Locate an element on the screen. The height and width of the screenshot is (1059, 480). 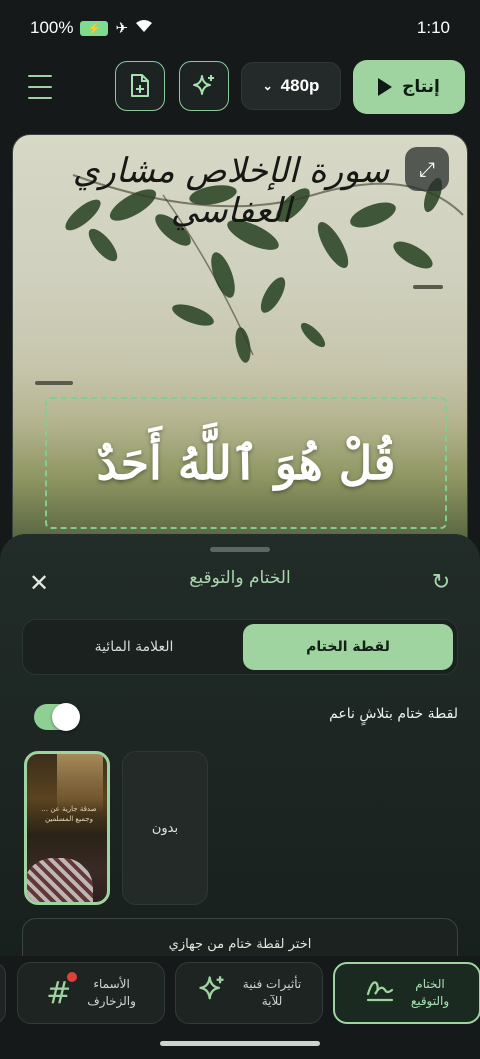
expand-button: ⤢ is located at coordinates (427, 169).